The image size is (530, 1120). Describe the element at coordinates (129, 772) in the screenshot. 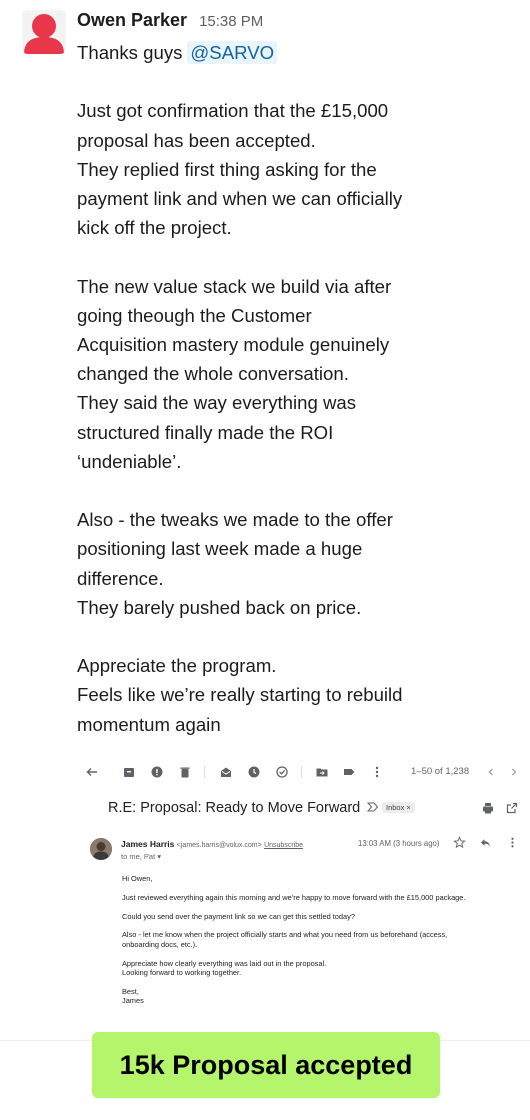

I see `archive-icon` at that location.